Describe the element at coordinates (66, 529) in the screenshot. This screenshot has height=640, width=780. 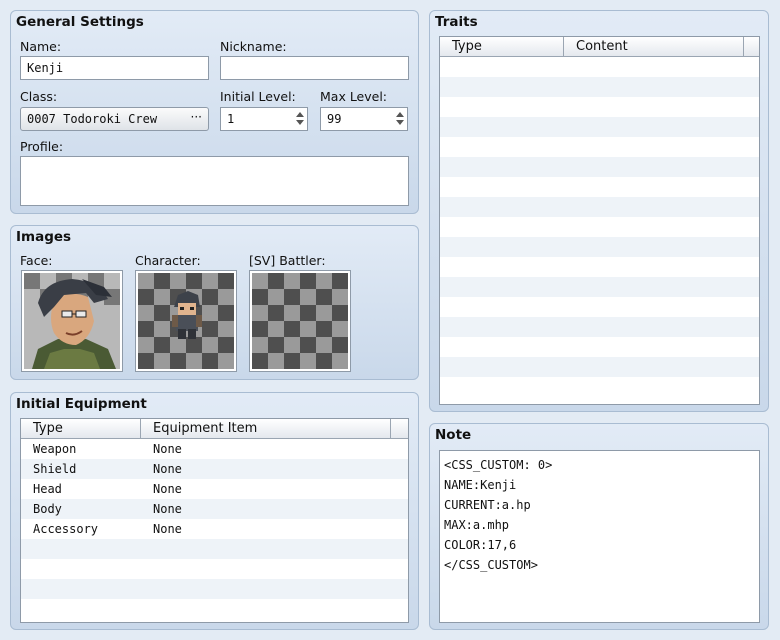
I see `equipment-type-cell: Accessory` at that location.